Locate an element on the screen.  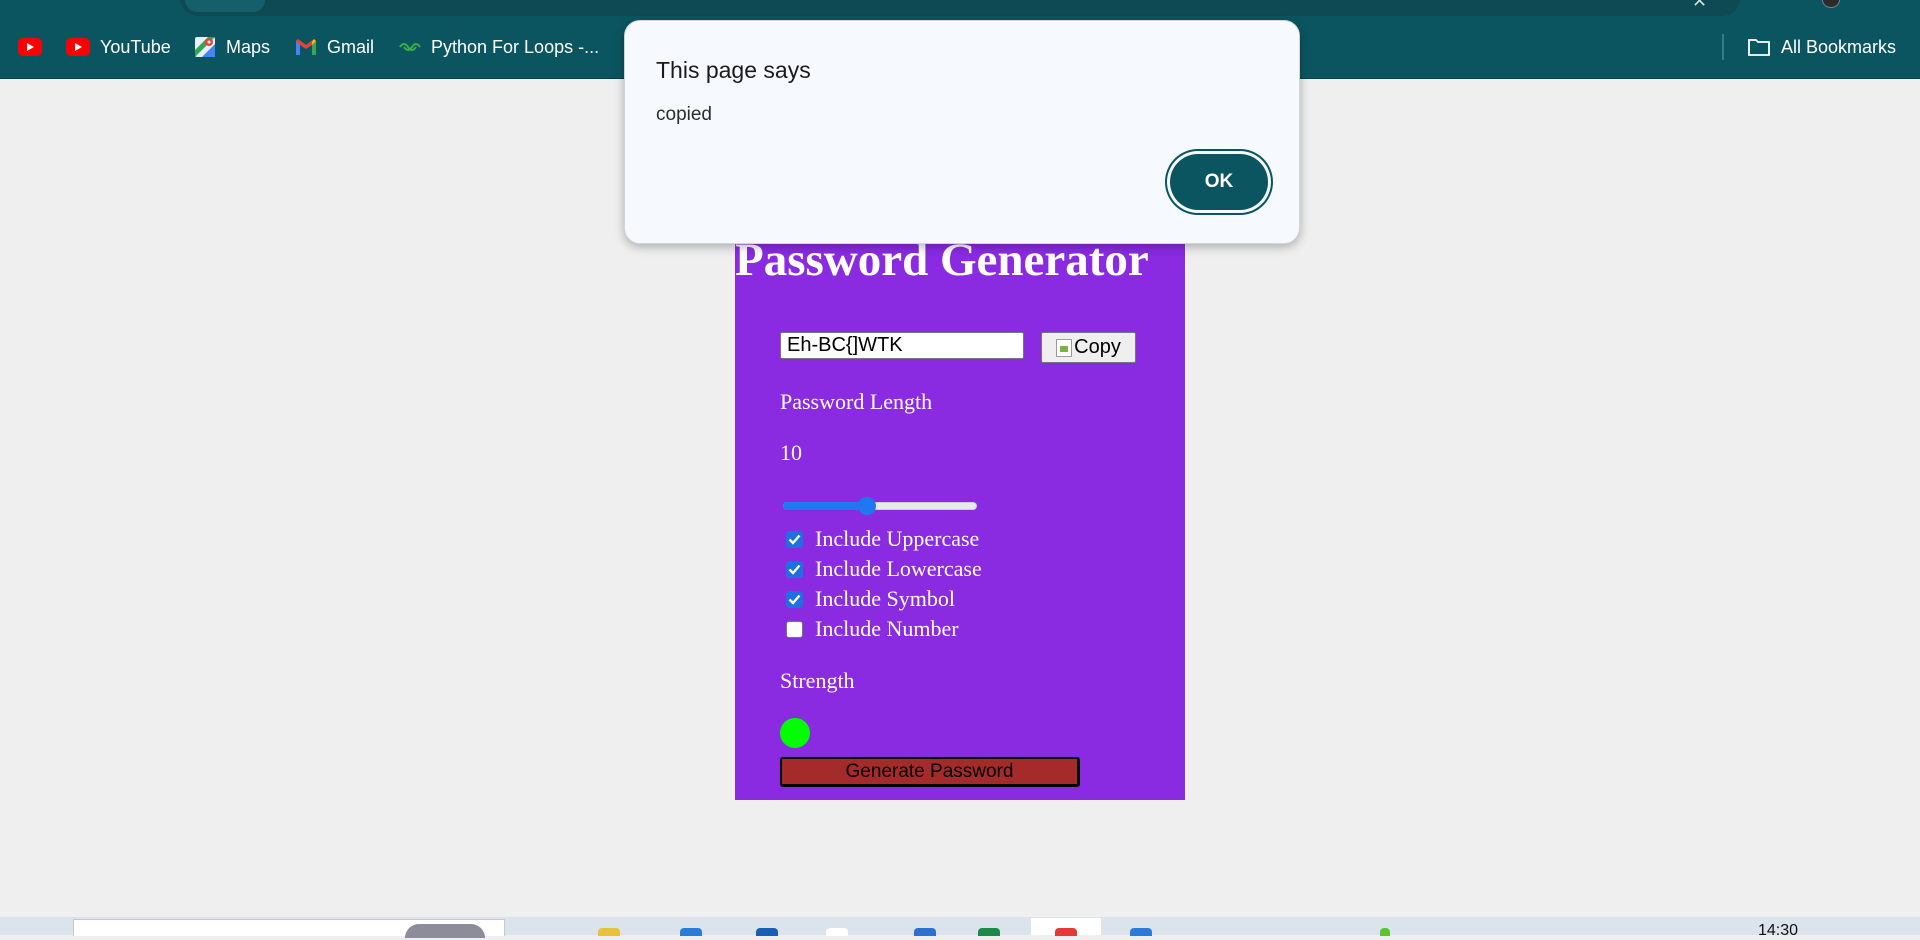
option-lowercase: Include Lowercase is located at coordinates (884, 569).